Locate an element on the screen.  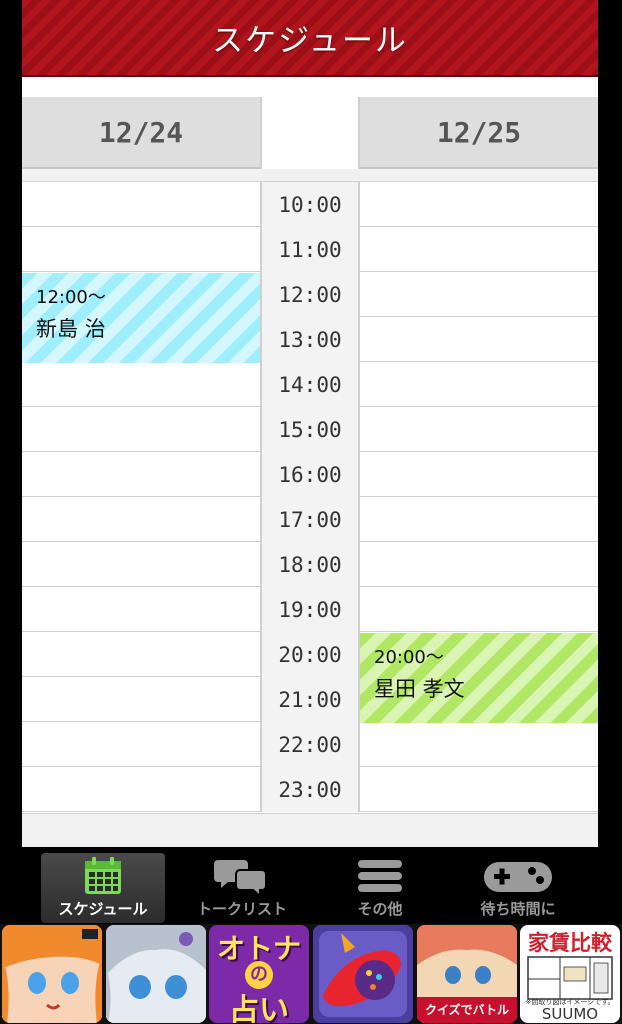
app-header: スケジュール is located at coordinates (310, 38).